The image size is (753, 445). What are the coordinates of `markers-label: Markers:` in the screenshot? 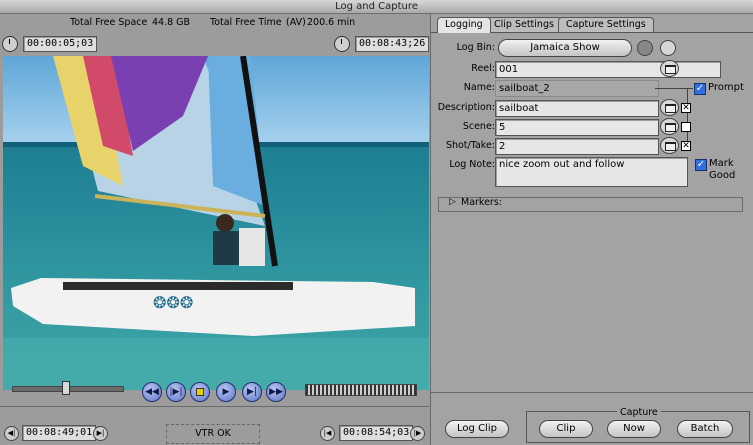 It's located at (481, 202).